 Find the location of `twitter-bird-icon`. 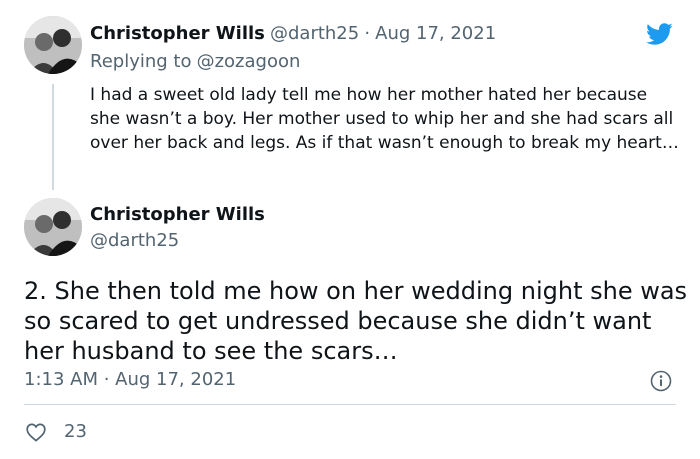

twitter-bird-icon is located at coordinates (659, 36).